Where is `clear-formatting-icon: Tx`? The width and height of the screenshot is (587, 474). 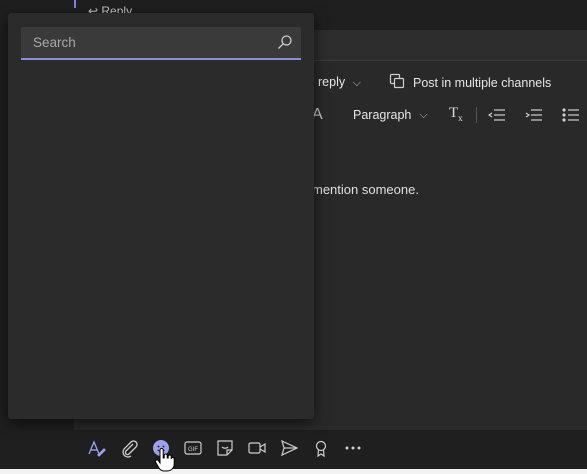 clear-formatting-icon: Tx is located at coordinates (456, 114).